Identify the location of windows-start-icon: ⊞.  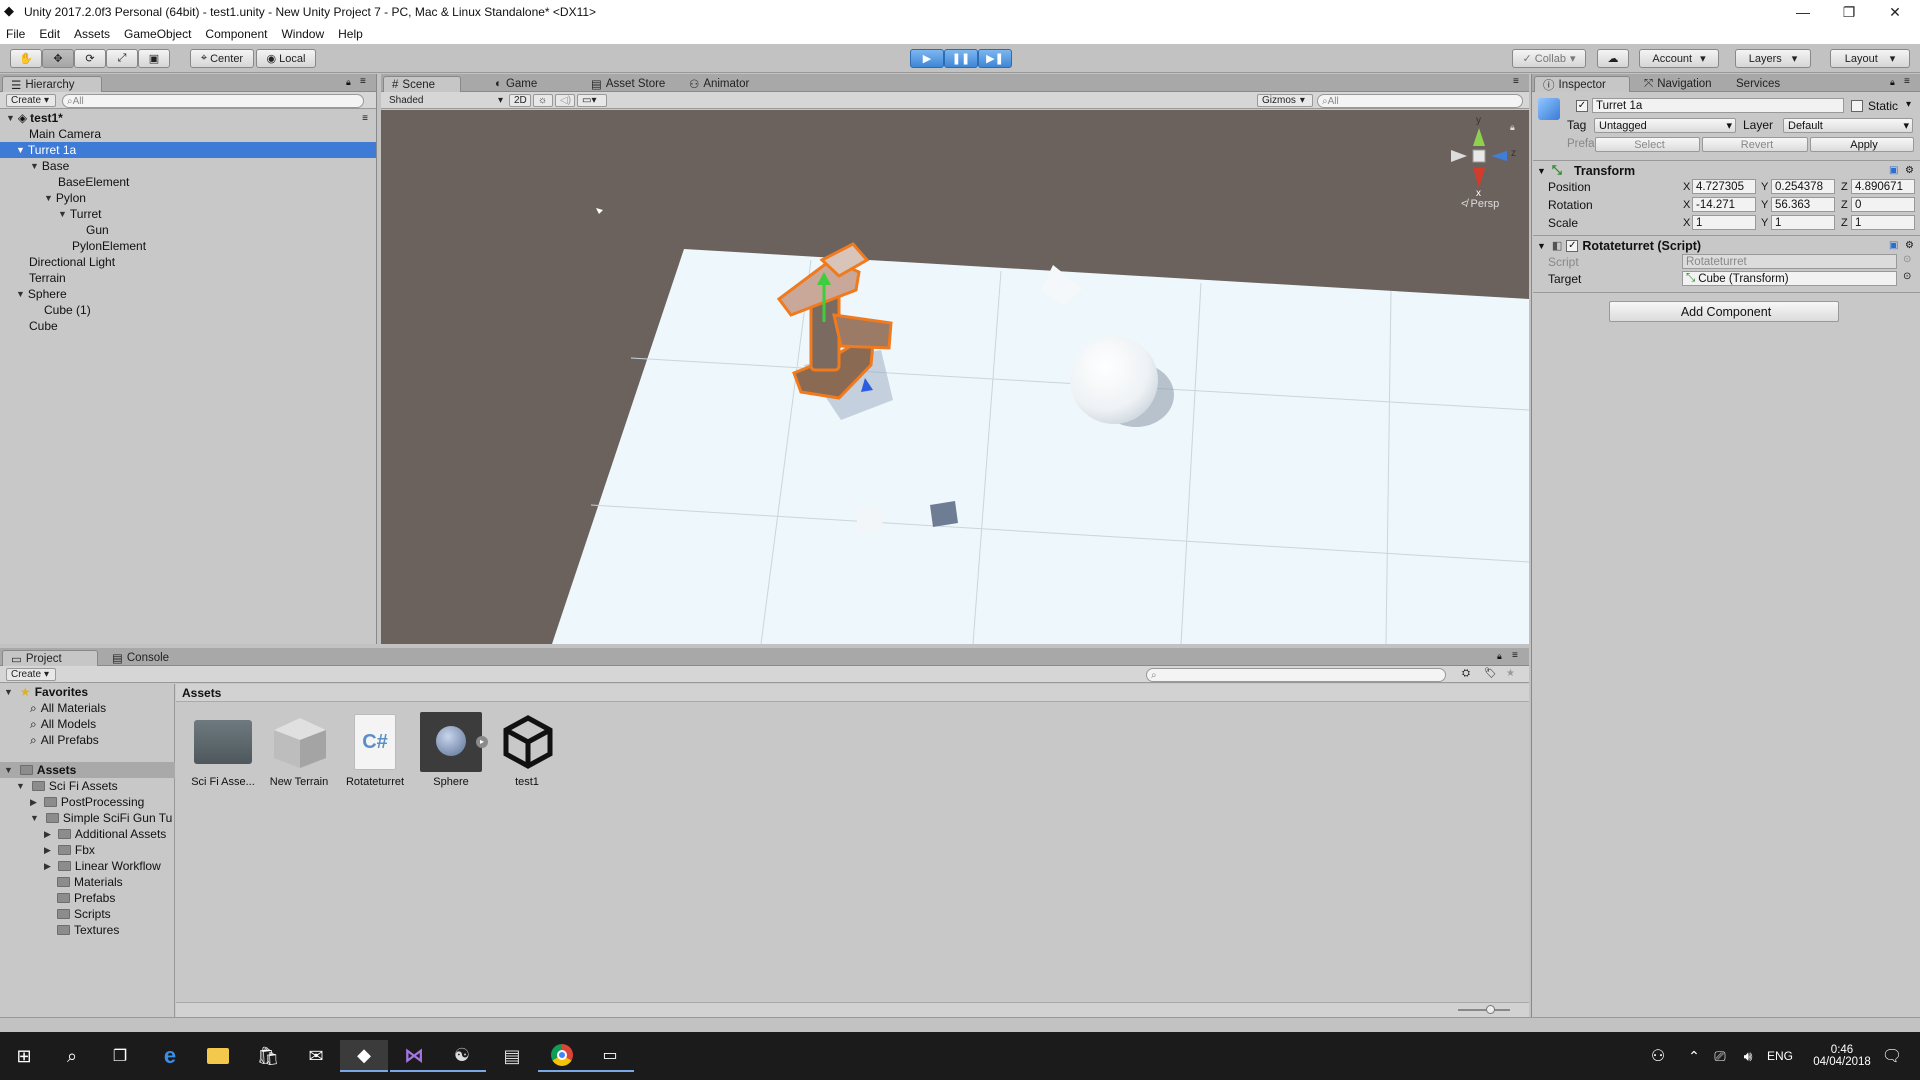
(24, 1056).